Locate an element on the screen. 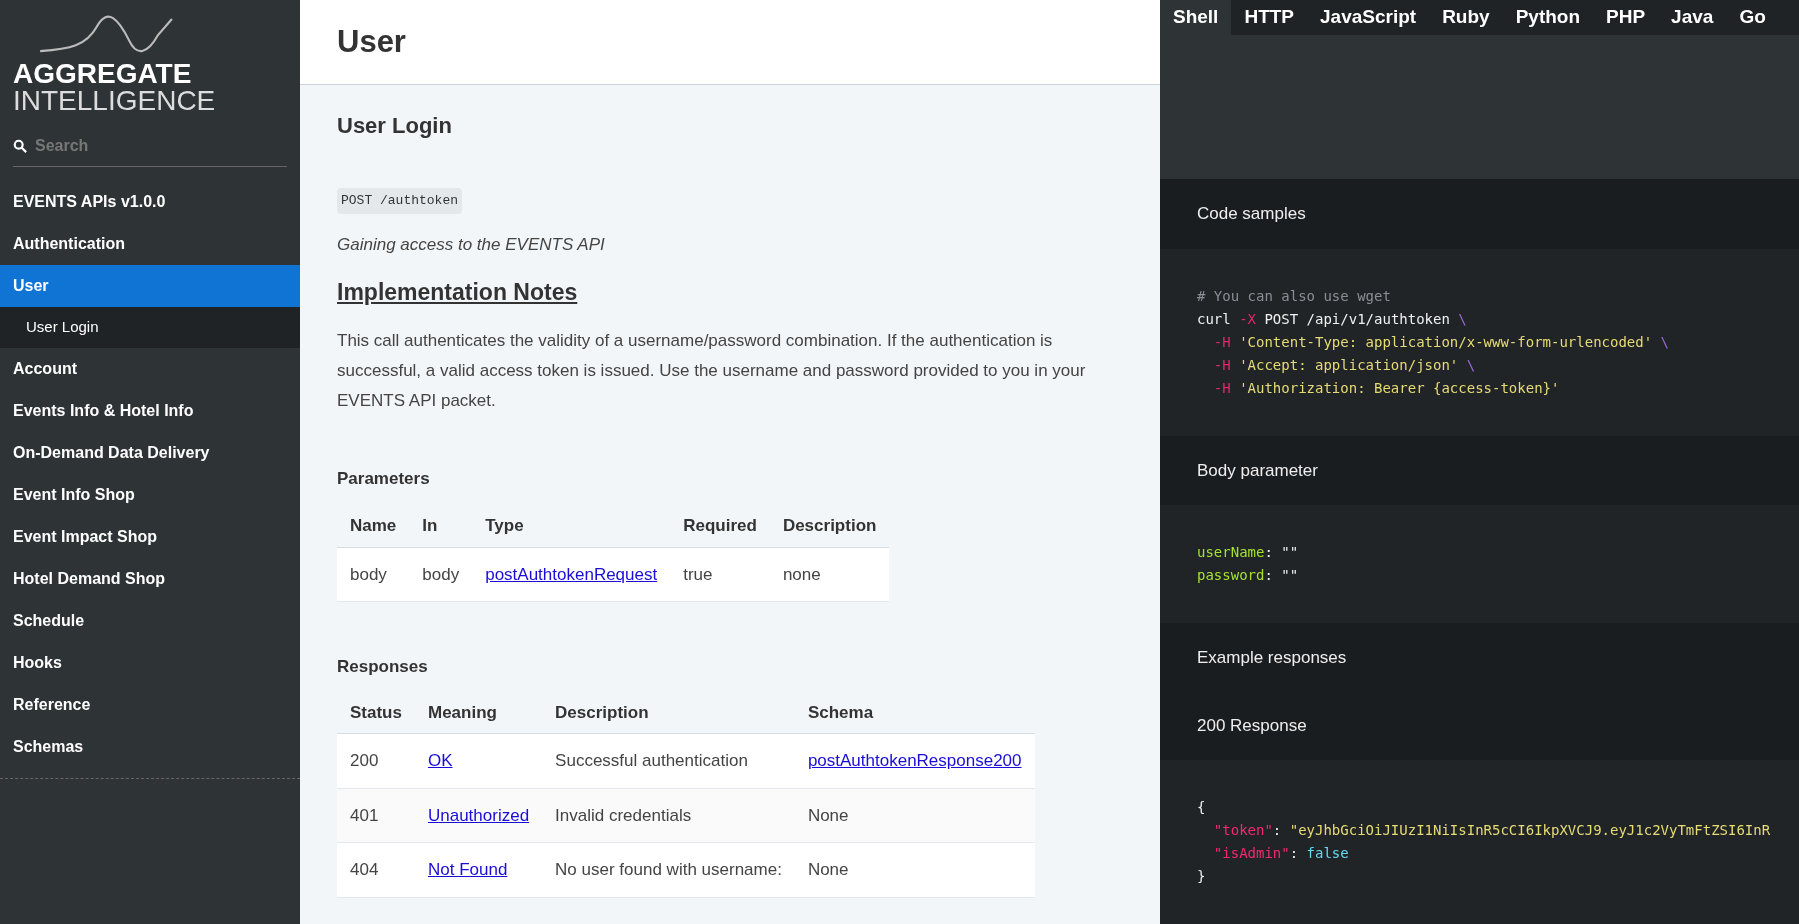  search-icon is located at coordinates (20, 146).